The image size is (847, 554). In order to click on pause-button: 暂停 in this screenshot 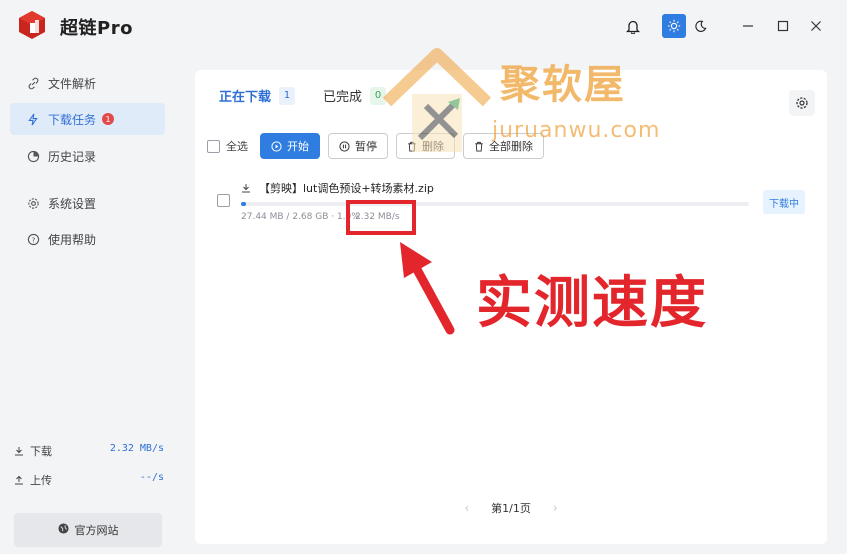, I will do `click(358, 146)`.